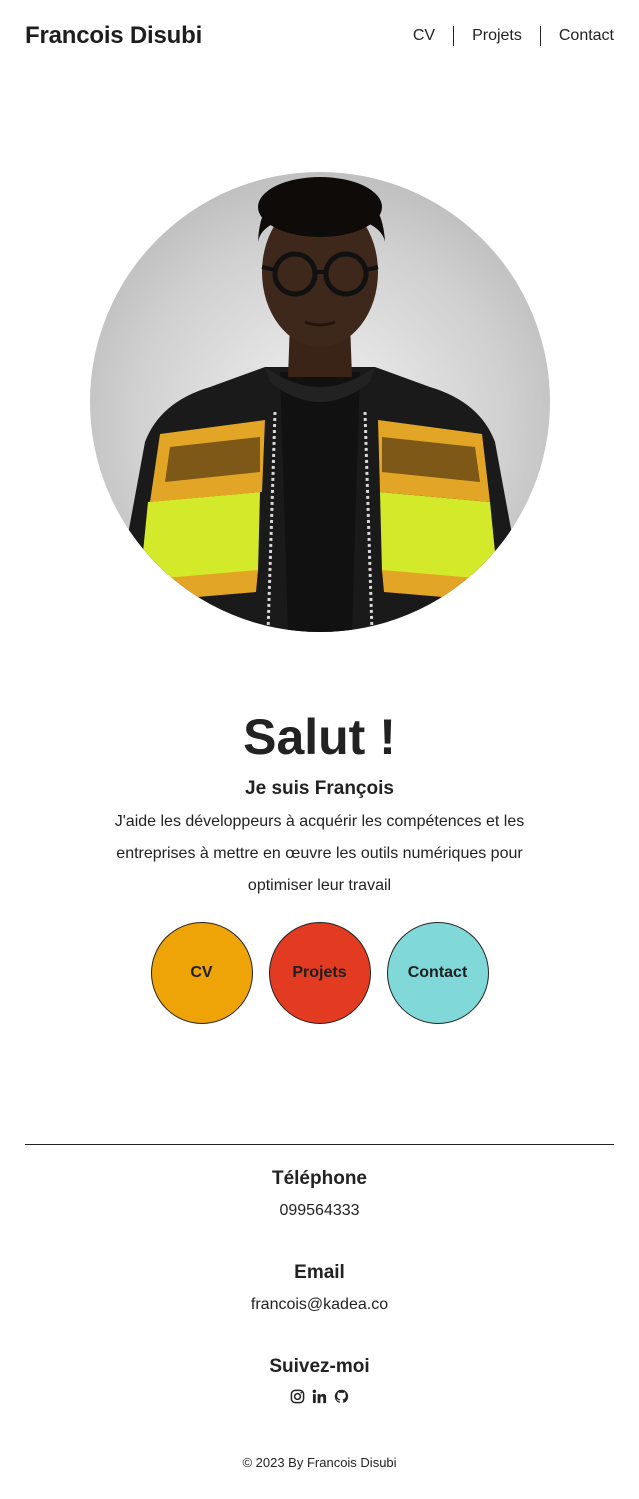 This screenshot has height=1499, width=639. What do you see at coordinates (319, 1288) in the screenshot?
I see `email-section: Email francois@kadea.co` at bounding box center [319, 1288].